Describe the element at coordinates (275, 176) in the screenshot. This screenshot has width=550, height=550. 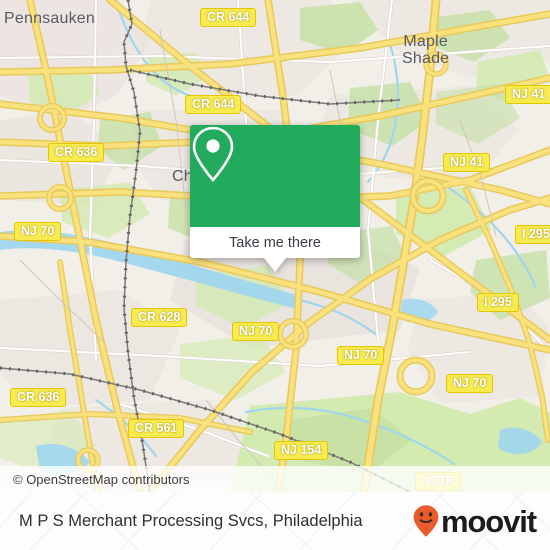
I see `callout-header` at that location.